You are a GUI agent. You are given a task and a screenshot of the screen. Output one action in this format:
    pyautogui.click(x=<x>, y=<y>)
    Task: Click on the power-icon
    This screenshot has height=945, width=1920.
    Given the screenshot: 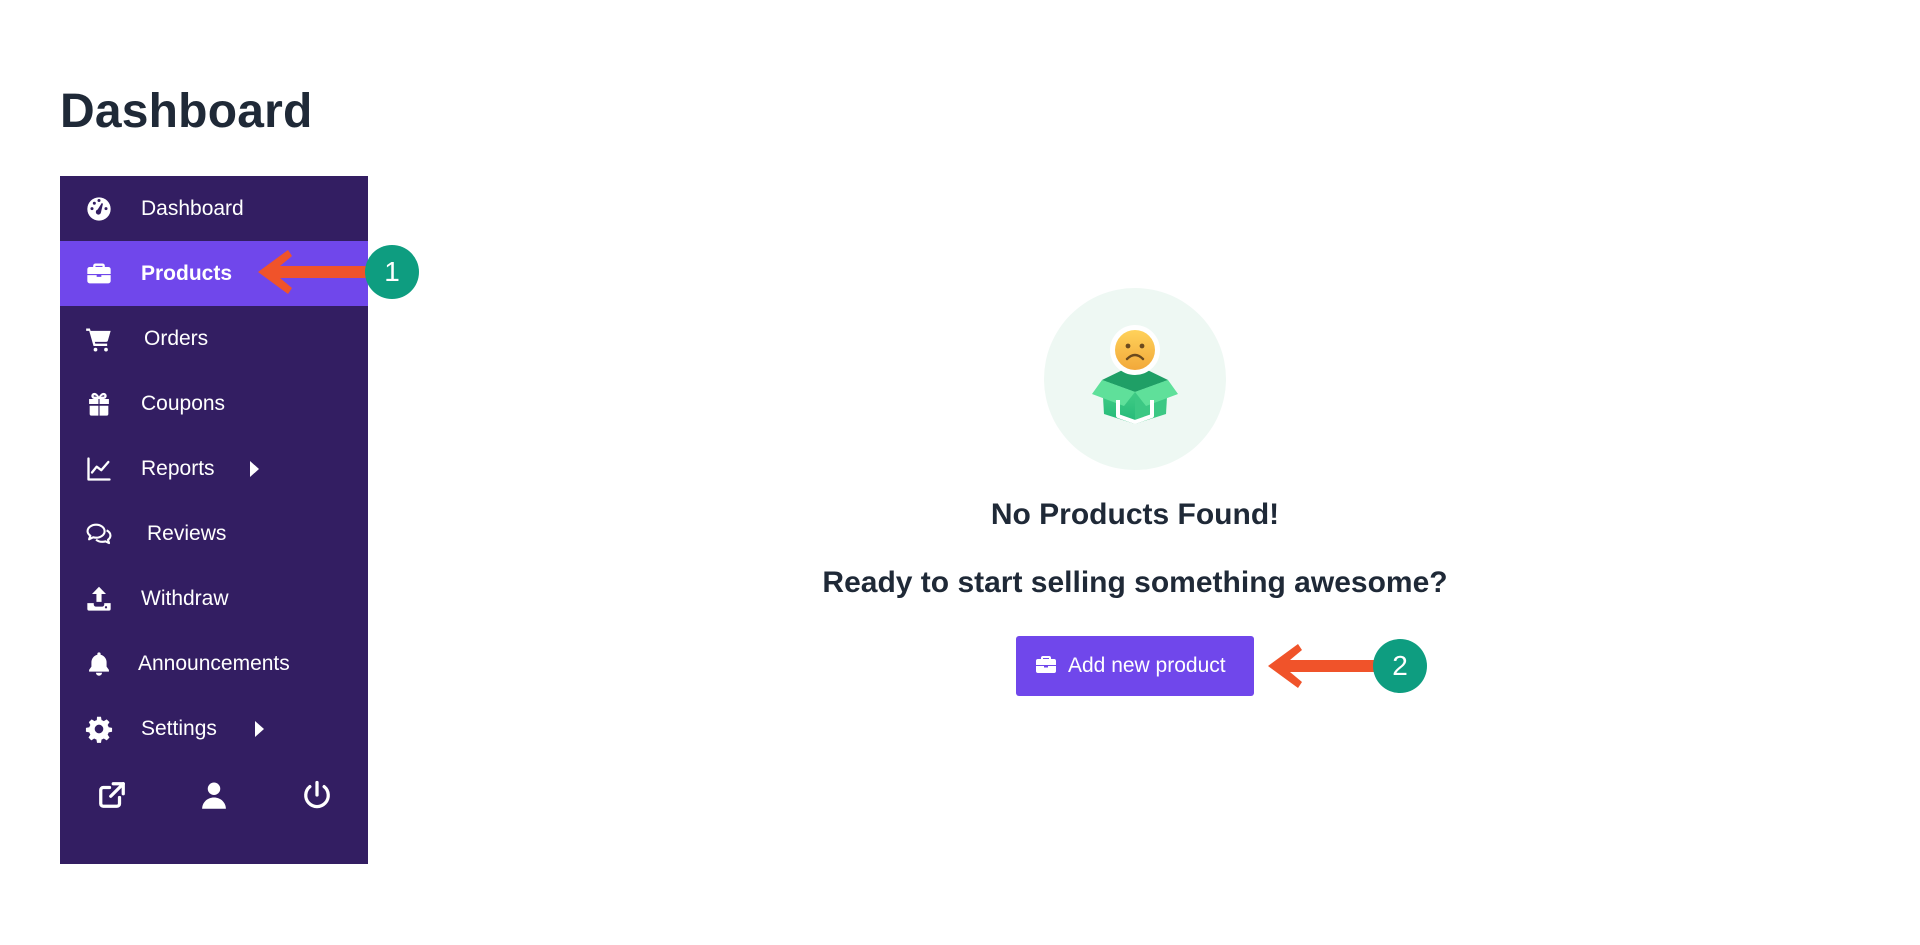 What is the action you would take?
    pyautogui.click(x=317, y=795)
    